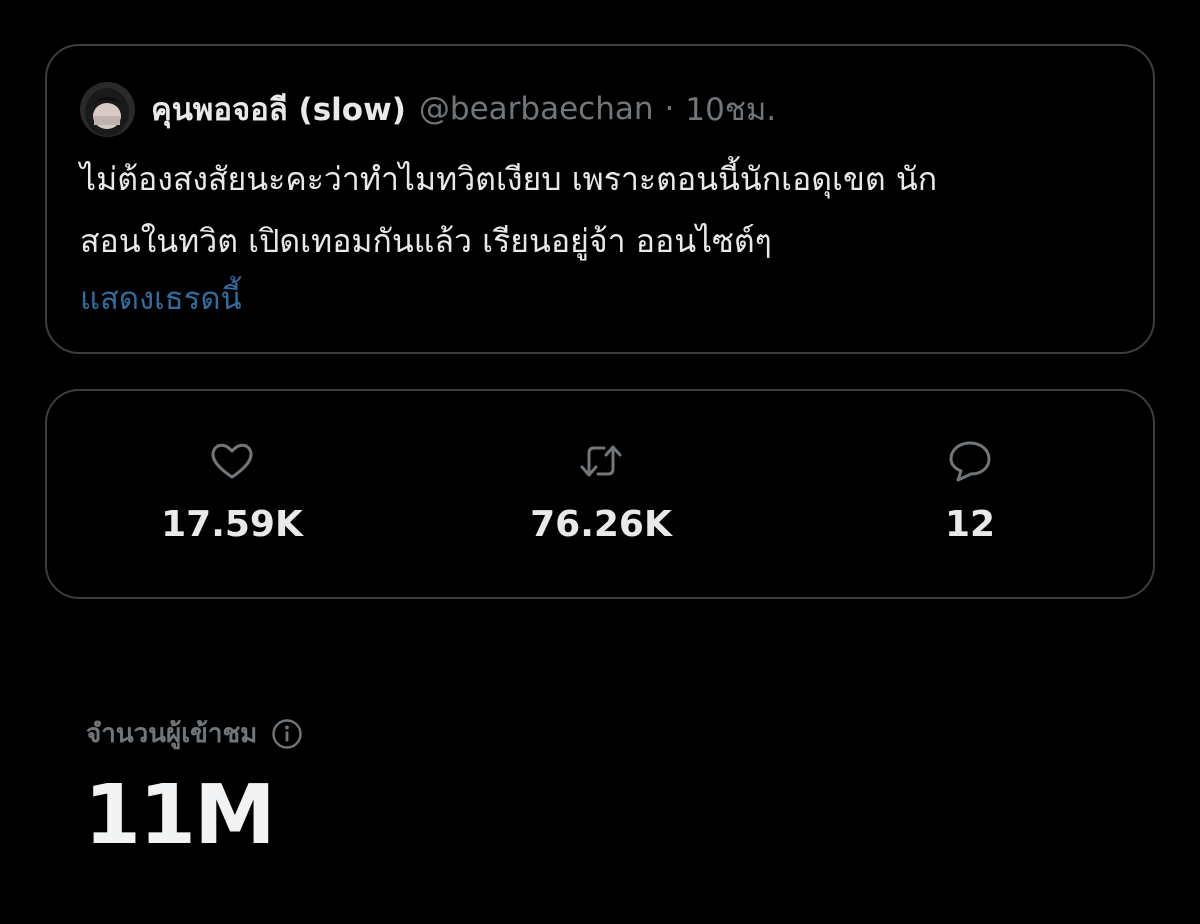 This screenshot has height=924, width=1200. Describe the element at coordinates (970, 491) in the screenshot. I see `replies-stat: 12` at that location.